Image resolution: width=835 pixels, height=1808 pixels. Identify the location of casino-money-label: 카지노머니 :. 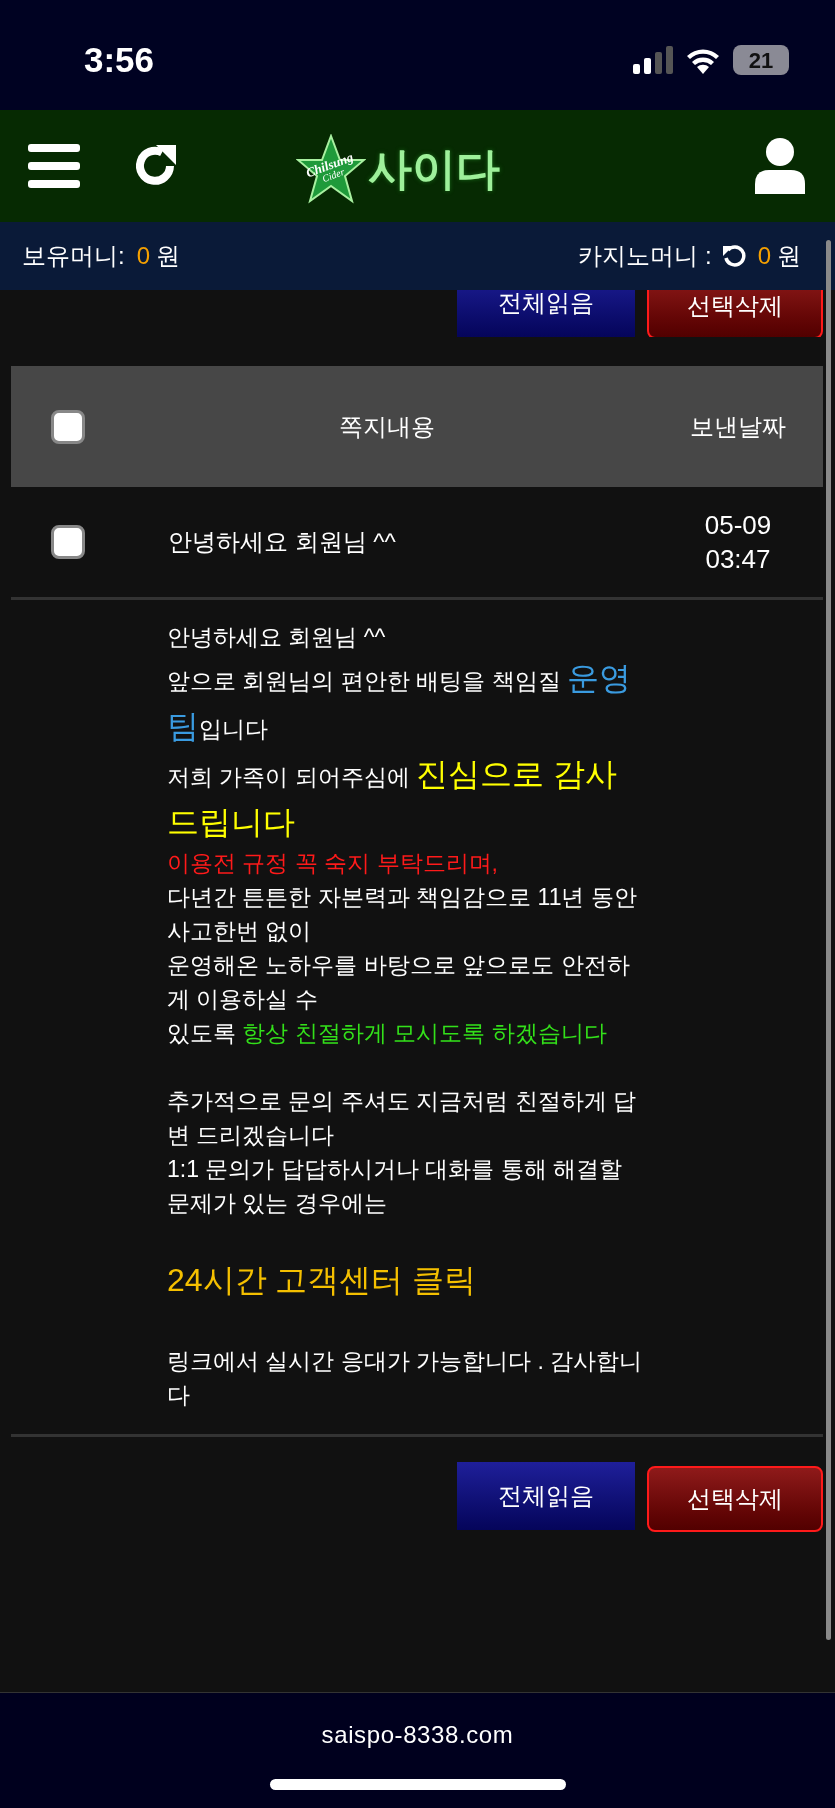
(645, 256).